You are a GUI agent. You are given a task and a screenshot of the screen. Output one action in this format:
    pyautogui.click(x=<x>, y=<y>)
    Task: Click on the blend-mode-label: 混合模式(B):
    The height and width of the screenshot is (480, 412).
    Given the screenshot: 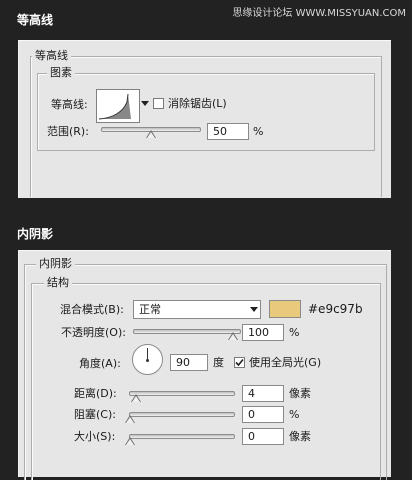 What is the action you would take?
    pyautogui.click(x=92, y=309)
    